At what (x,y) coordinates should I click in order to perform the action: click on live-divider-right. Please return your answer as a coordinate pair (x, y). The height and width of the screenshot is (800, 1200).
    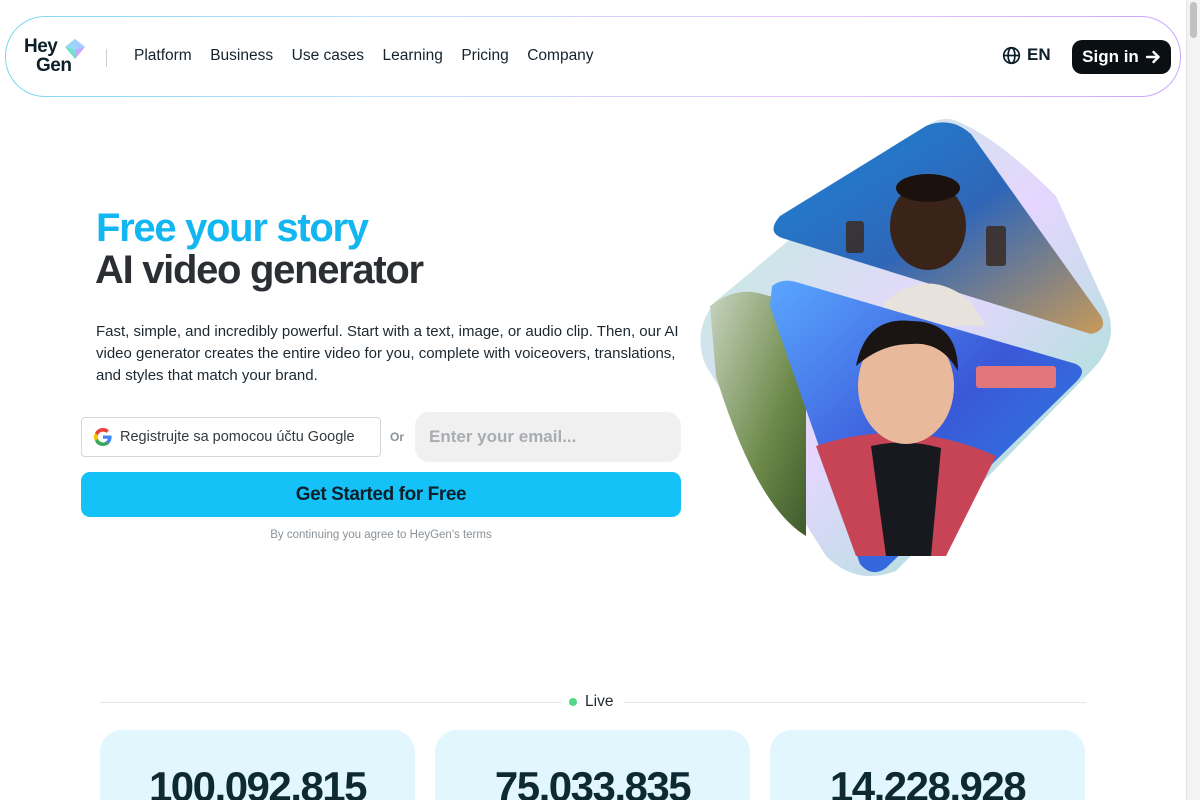
    Looking at the image, I should click on (855, 702).